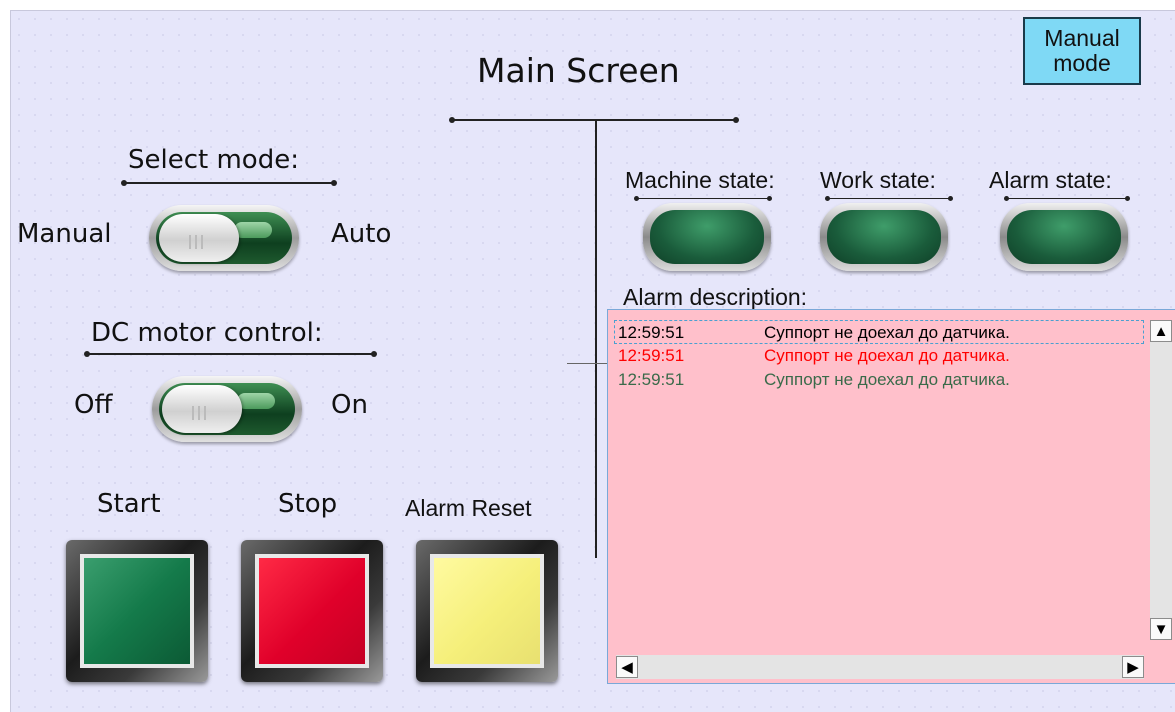 The image size is (1175, 712). Describe the element at coordinates (308, 504) in the screenshot. I see `stop-label: Stop` at that location.